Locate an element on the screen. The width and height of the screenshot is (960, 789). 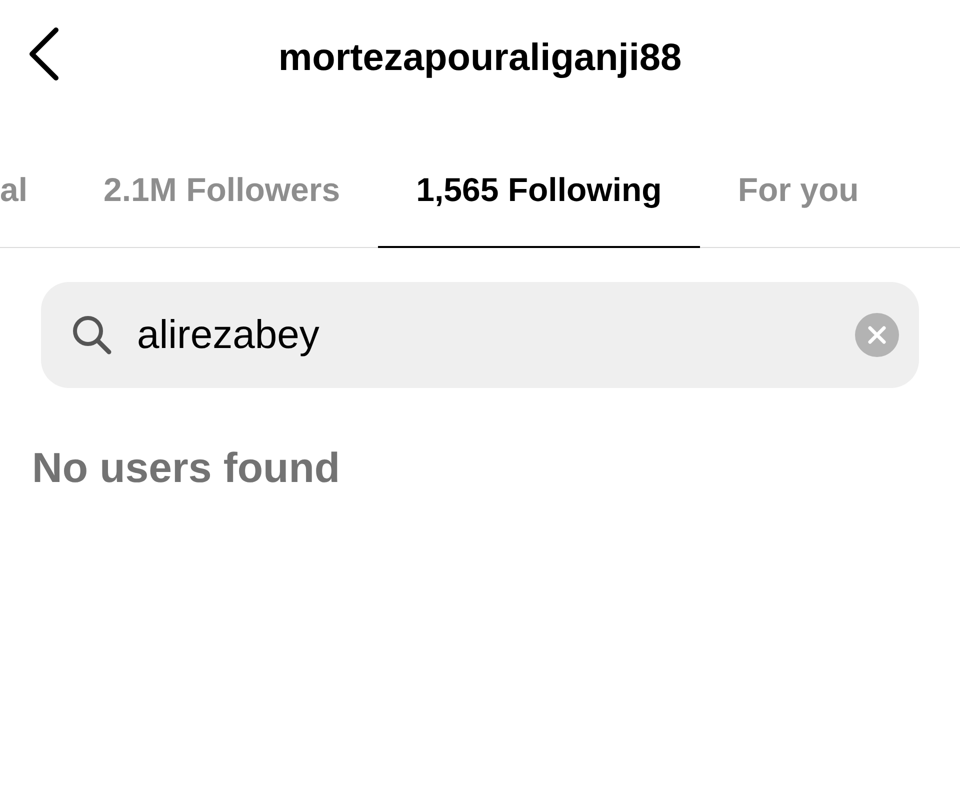
tab: 1,565 Following is located at coordinates (539, 191).